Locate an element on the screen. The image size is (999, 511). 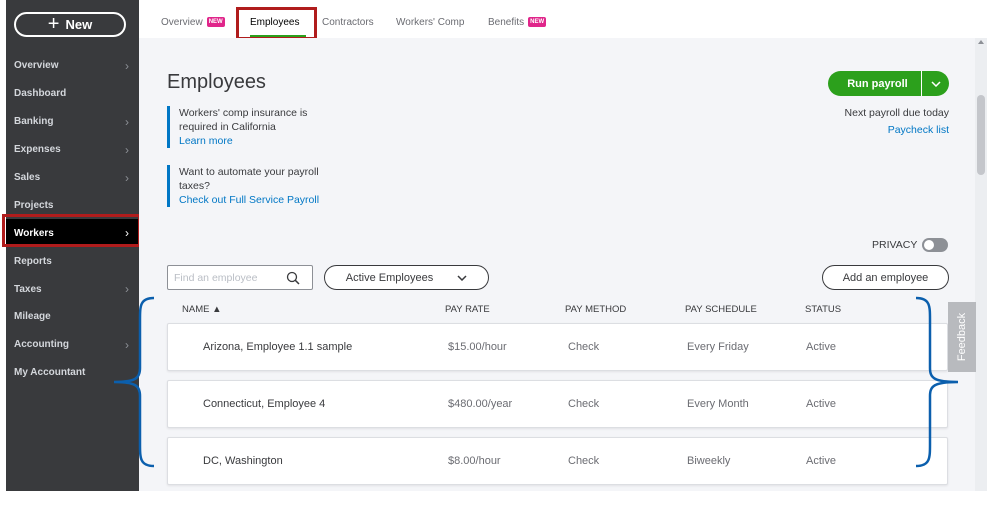
tab-contractors: Contractors is located at coordinates (348, 22).